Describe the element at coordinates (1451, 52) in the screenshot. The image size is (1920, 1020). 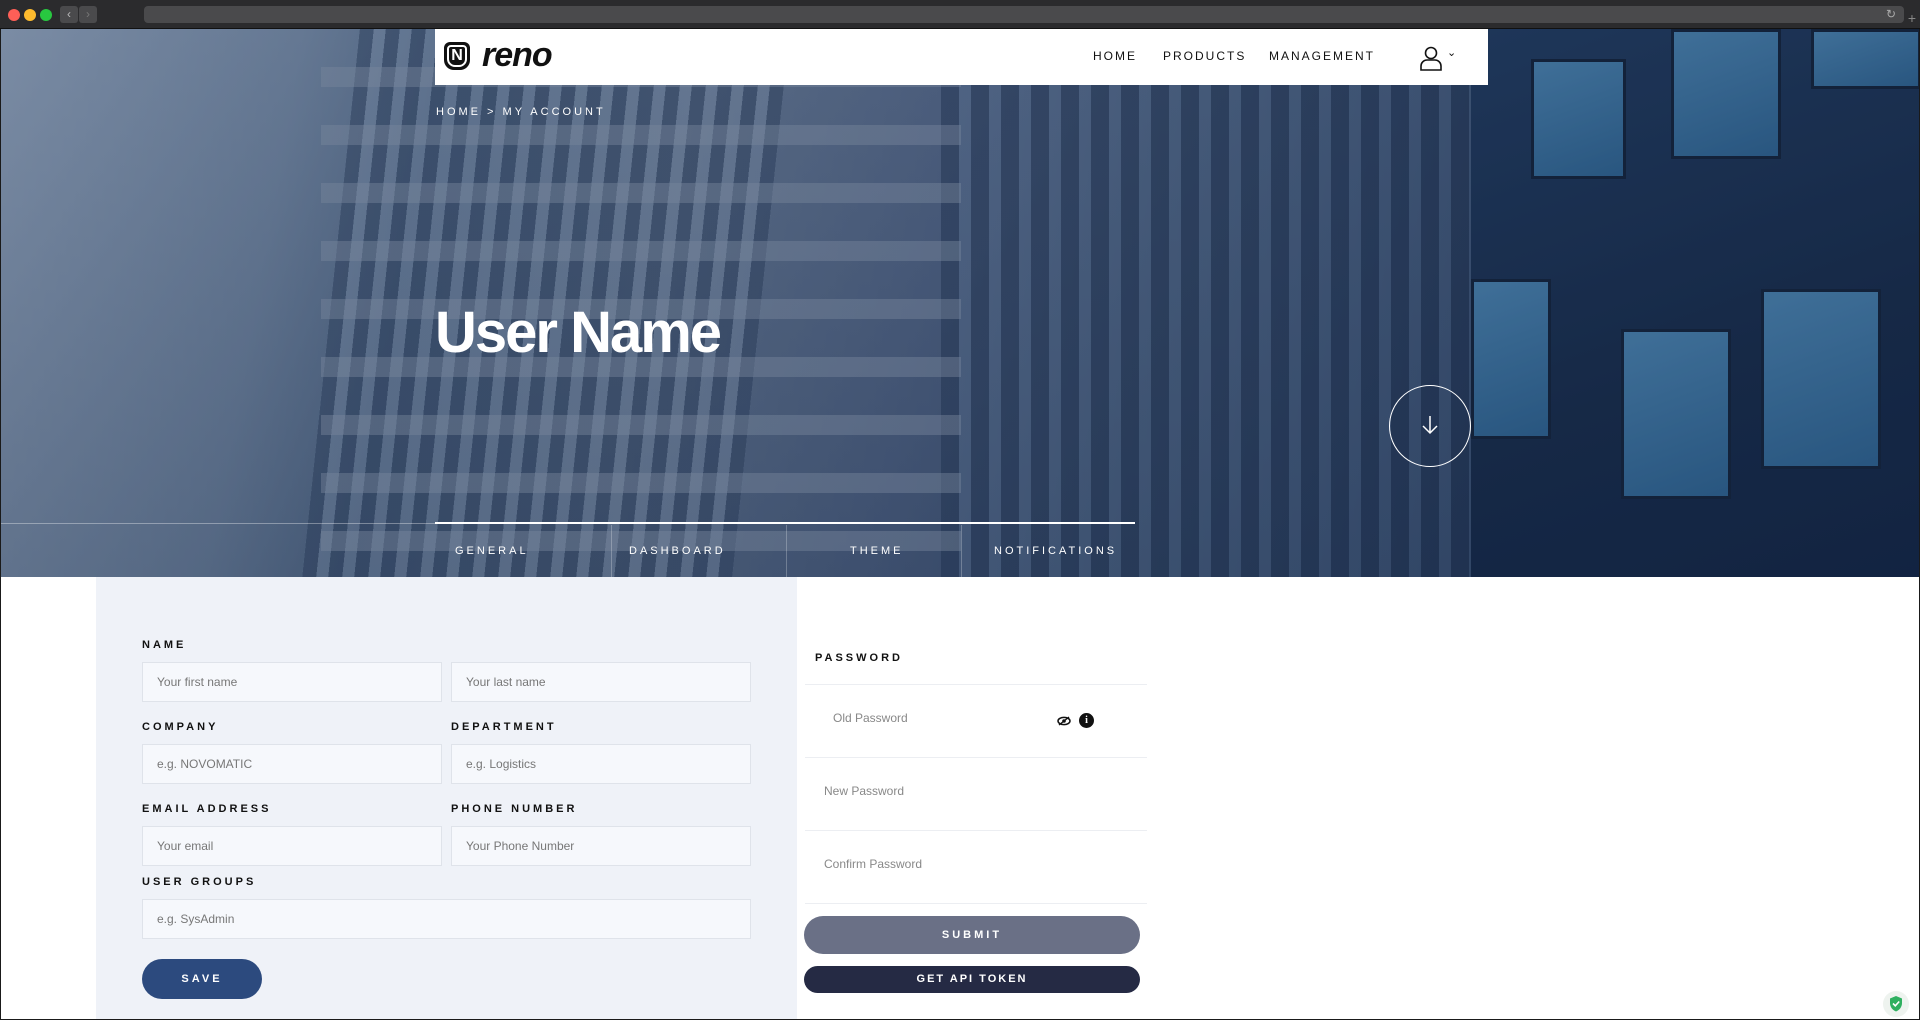
I see `chevron-down-icon: ⌄` at that location.